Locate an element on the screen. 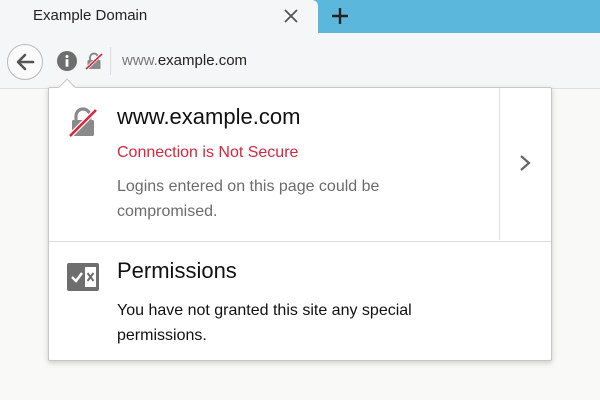 The image size is (600, 400). tab-strip: Example Domain is located at coordinates (300, 16).